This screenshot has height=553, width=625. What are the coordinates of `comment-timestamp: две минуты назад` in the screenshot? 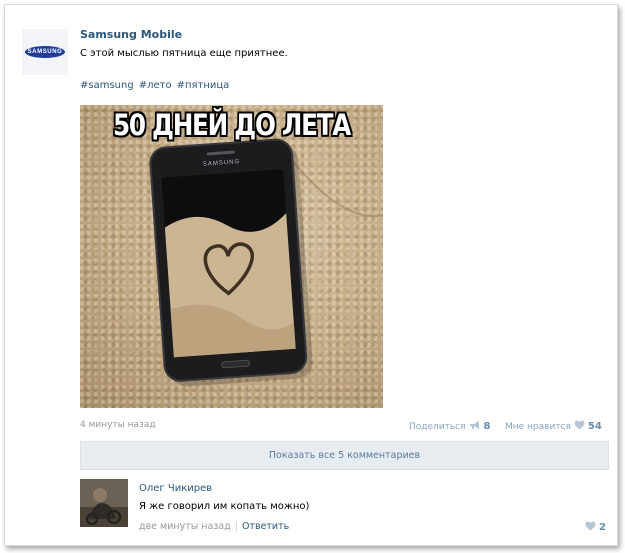 It's located at (185, 526).